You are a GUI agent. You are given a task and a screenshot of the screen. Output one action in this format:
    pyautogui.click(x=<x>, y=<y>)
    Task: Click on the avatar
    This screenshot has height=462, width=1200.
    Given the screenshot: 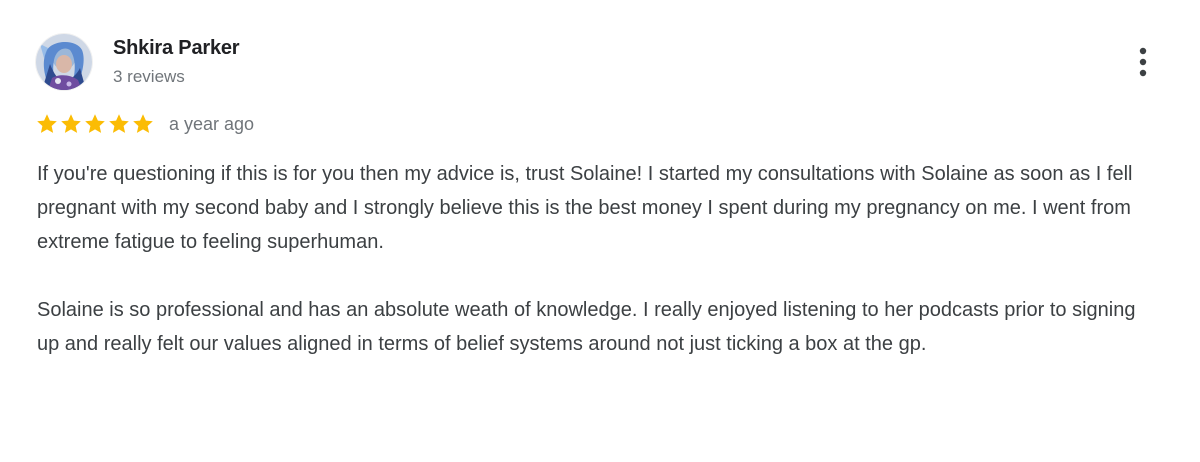 What is the action you would take?
    pyautogui.click(x=64, y=62)
    